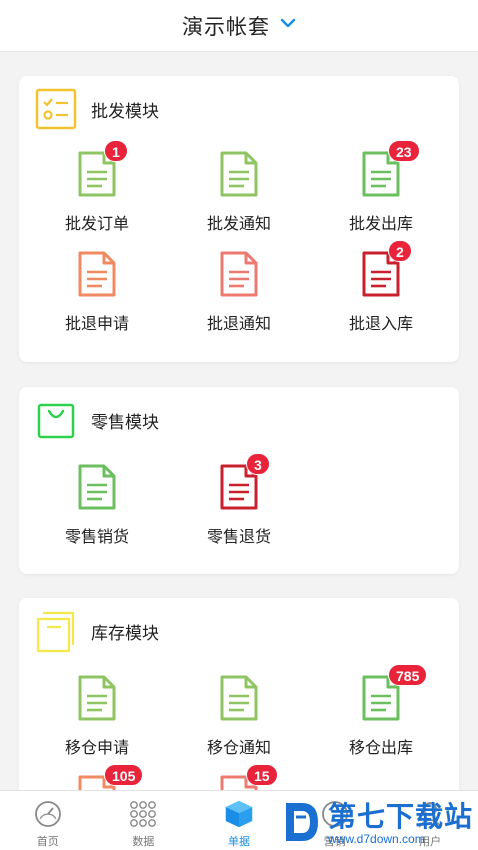 The height and width of the screenshot is (850, 478). What do you see at coordinates (125, 422) in the screenshot?
I see `module-title: 零售模块` at bounding box center [125, 422].